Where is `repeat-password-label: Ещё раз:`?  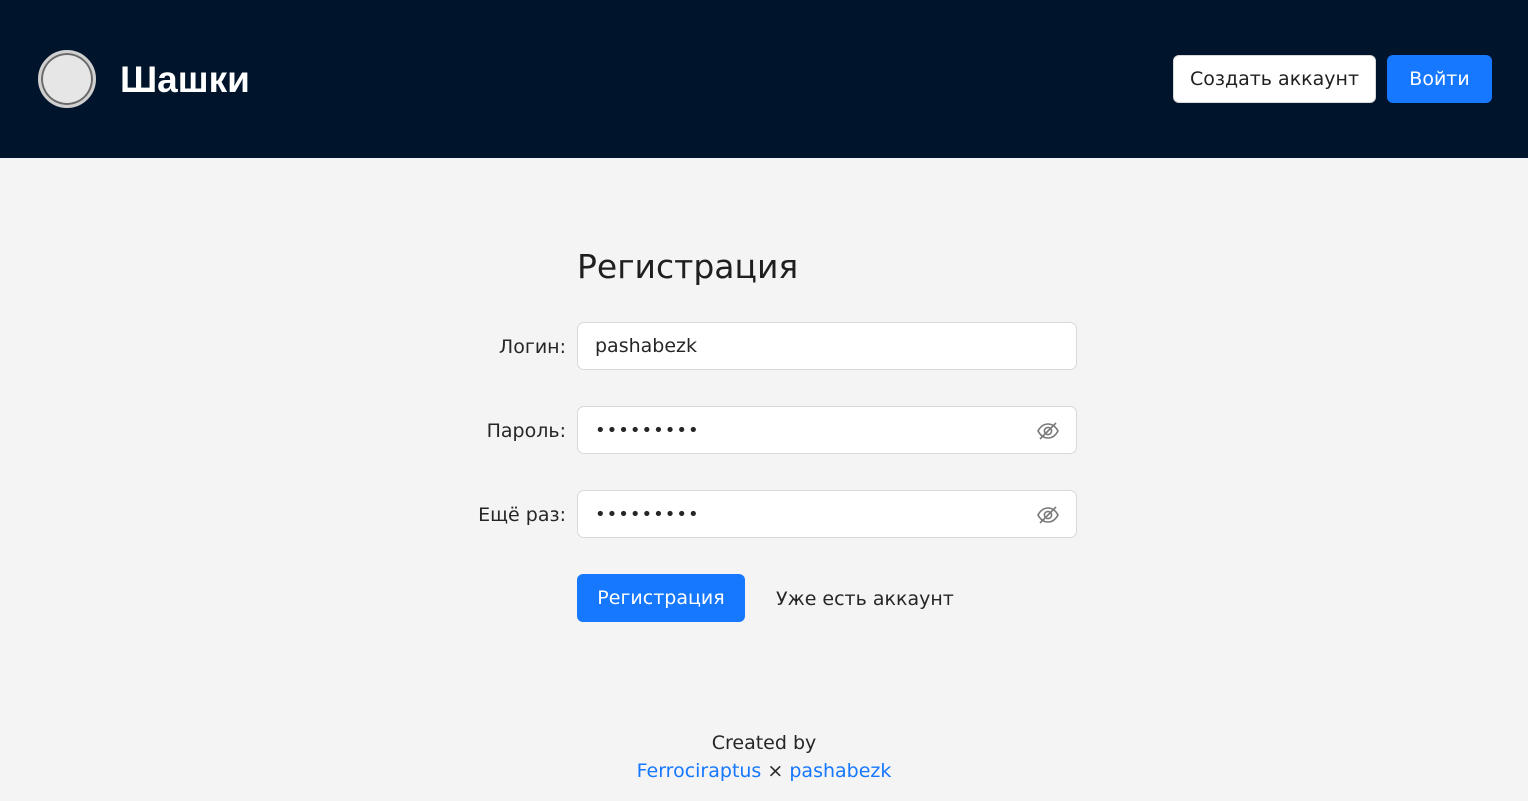 repeat-password-label: Ещё раз: is located at coordinates (522, 515).